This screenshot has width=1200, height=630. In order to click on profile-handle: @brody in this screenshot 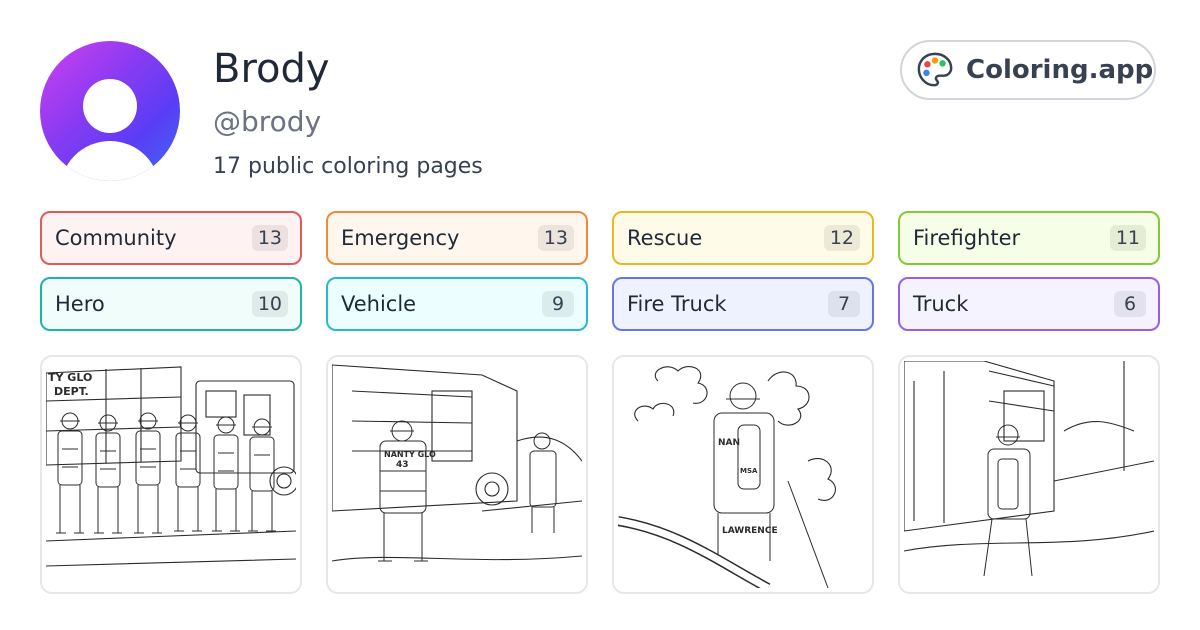, I will do `click(267, 121)`.